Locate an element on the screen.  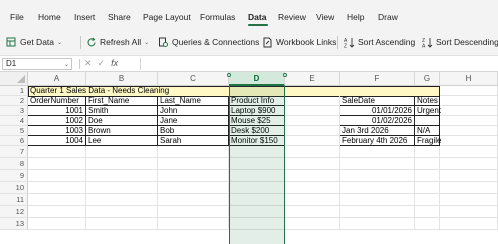
column-header-h: H is located at coordinates (469, 79).